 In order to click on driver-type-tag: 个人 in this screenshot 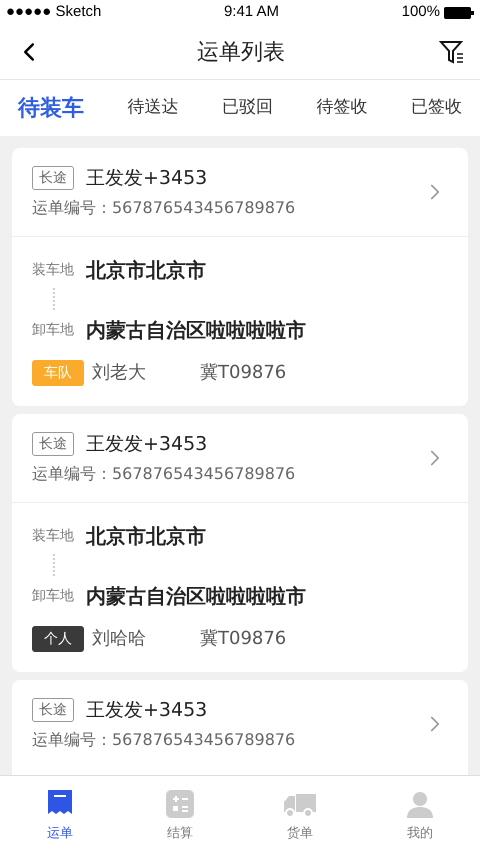, I will do `click(58, 639)`.